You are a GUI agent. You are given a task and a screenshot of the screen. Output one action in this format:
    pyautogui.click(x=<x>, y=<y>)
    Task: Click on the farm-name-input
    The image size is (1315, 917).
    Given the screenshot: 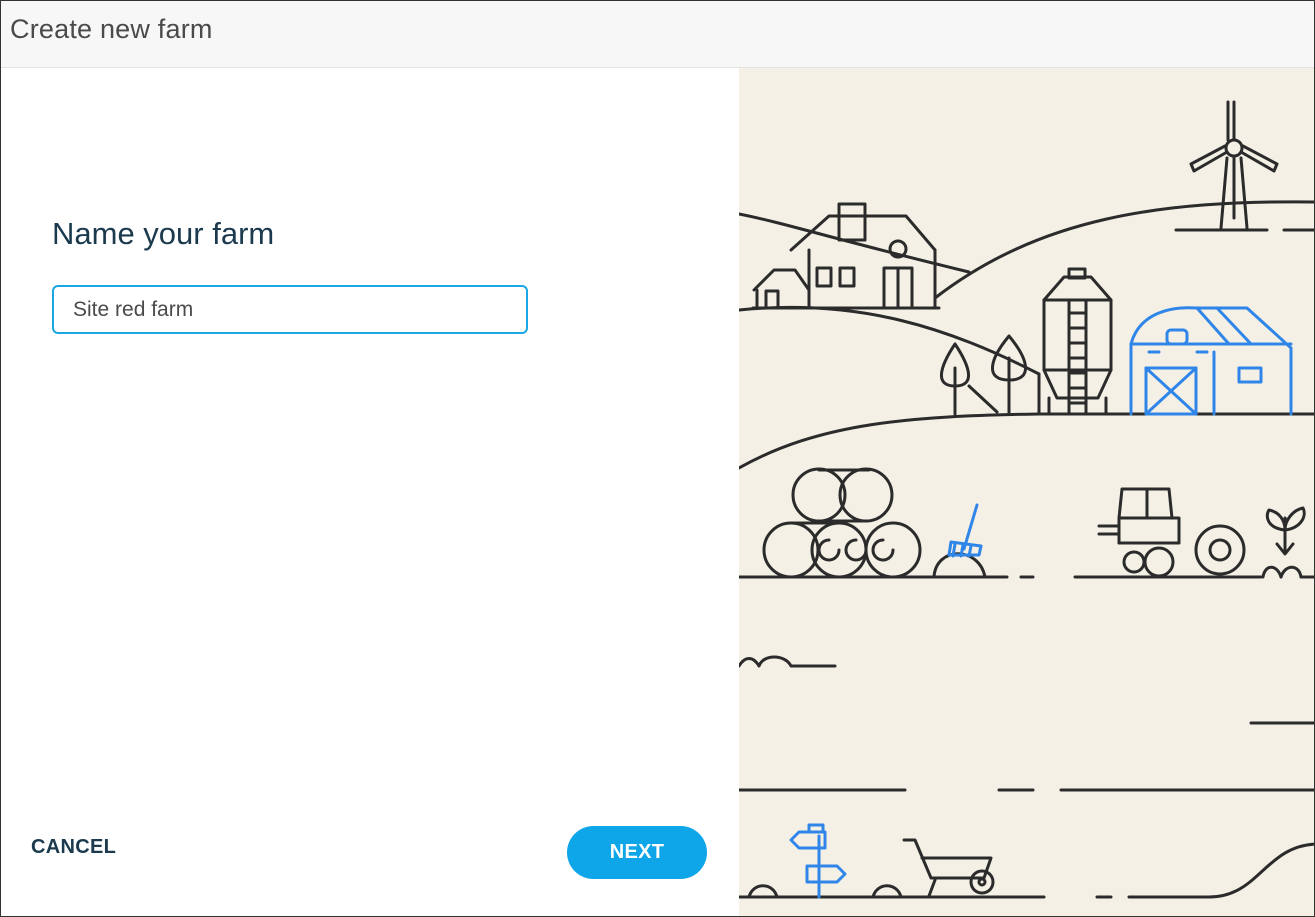 What is the action you would take?
    pyautogui.click(x=290, y=309)
    